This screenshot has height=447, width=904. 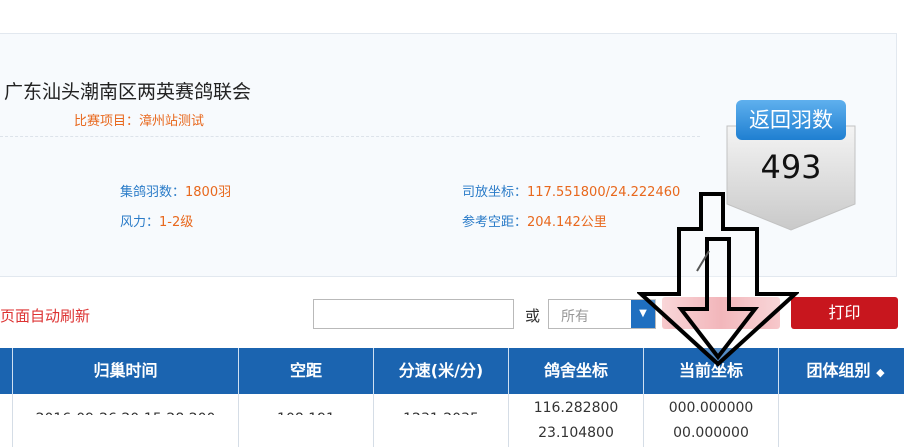 What do you see at coordinates (441, 371) in the screenshot?
I see `col-header-speed: 分速(米/分)` at bounding box center [441, 371].